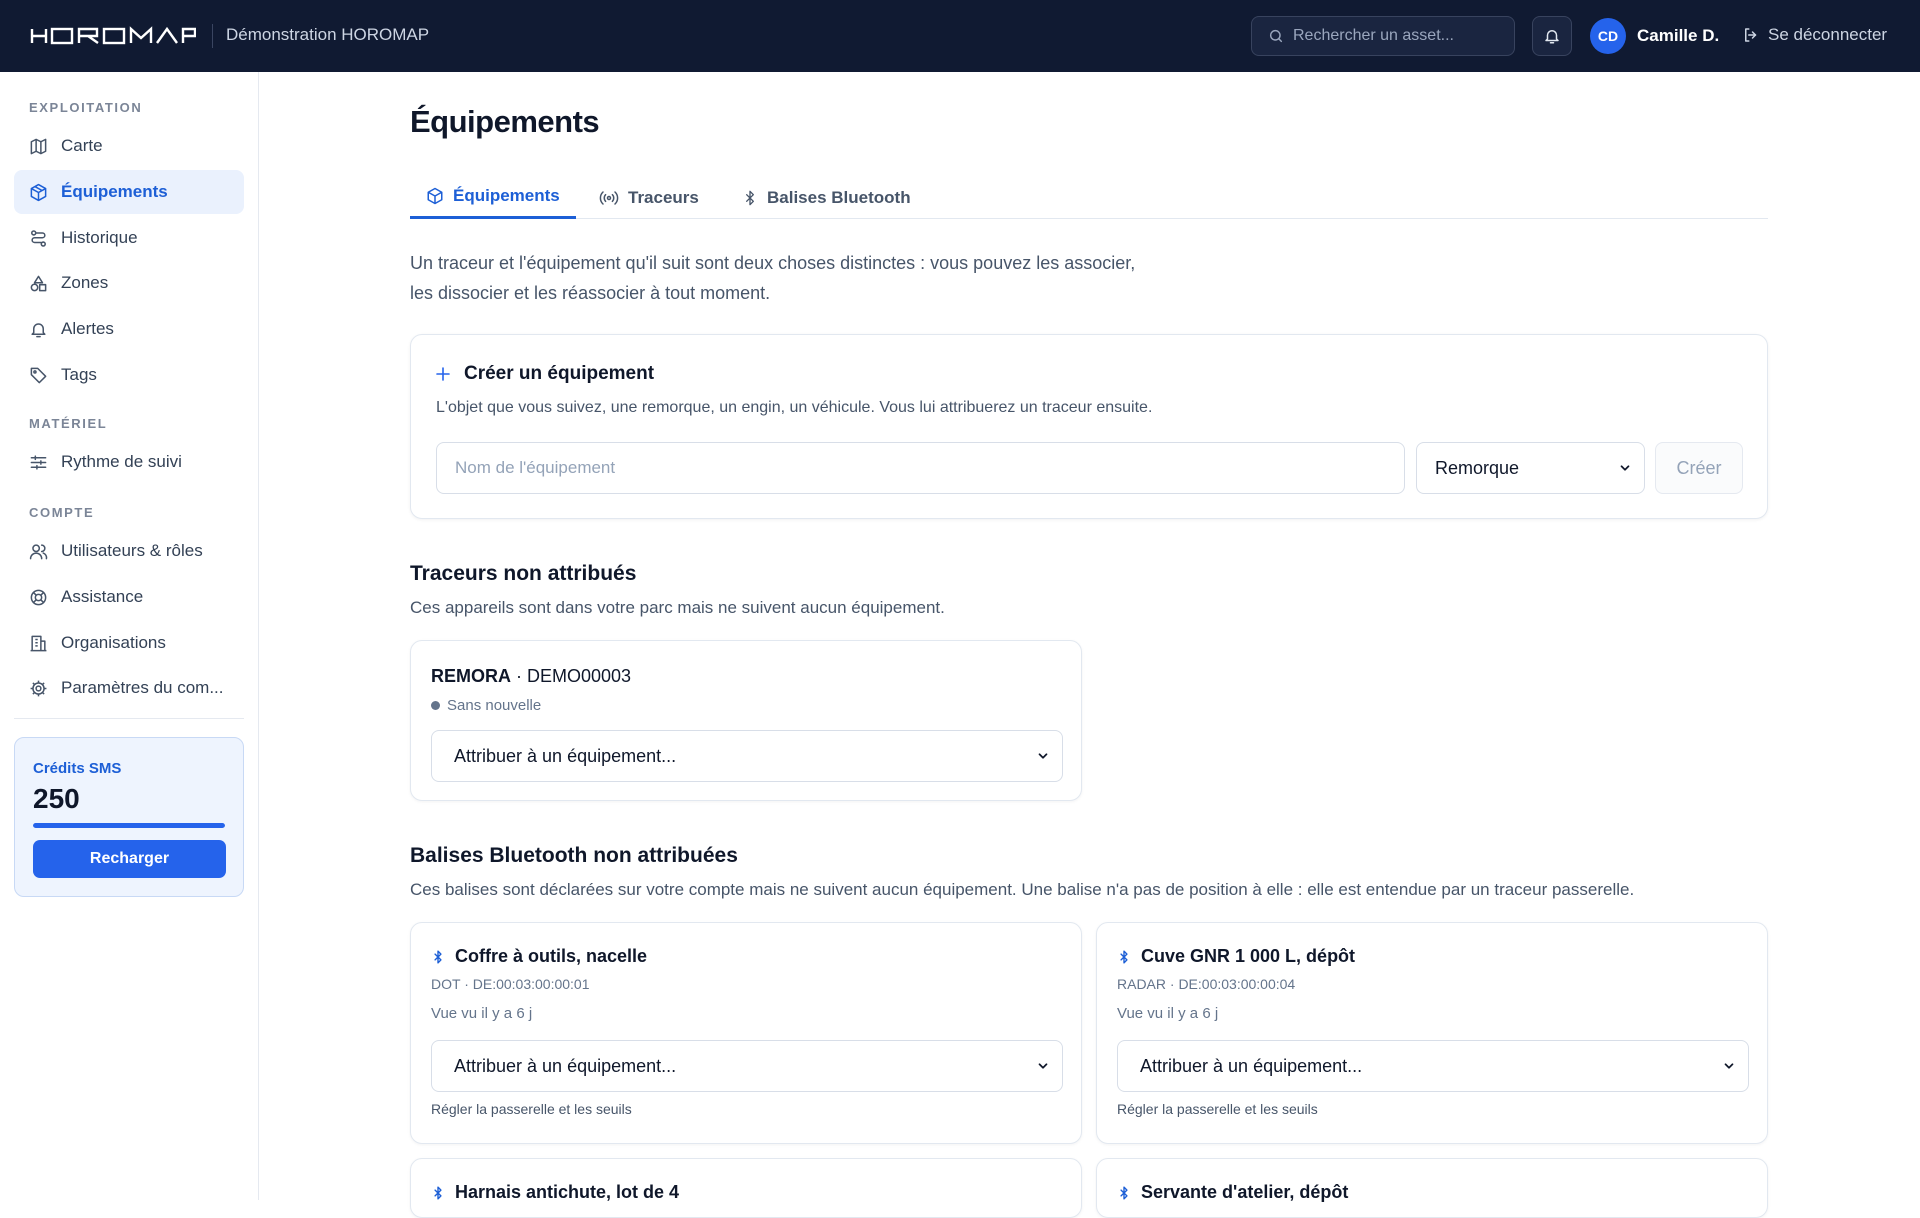 The width and height of the screenshot is (1920, 1218). Describe the element at coordinates (79, 374) in the screenshot. I see `sidebar-item-label: Tags` at that location.